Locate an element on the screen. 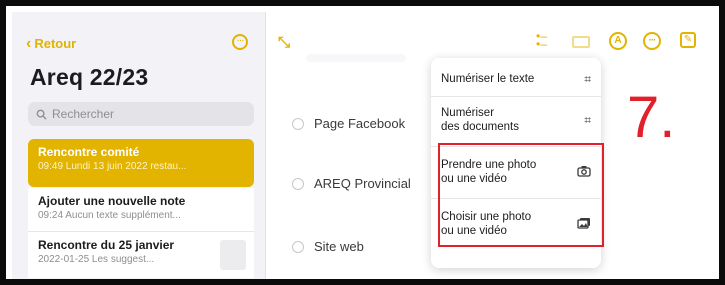  menu-divider is located at coordinates (516, 96).